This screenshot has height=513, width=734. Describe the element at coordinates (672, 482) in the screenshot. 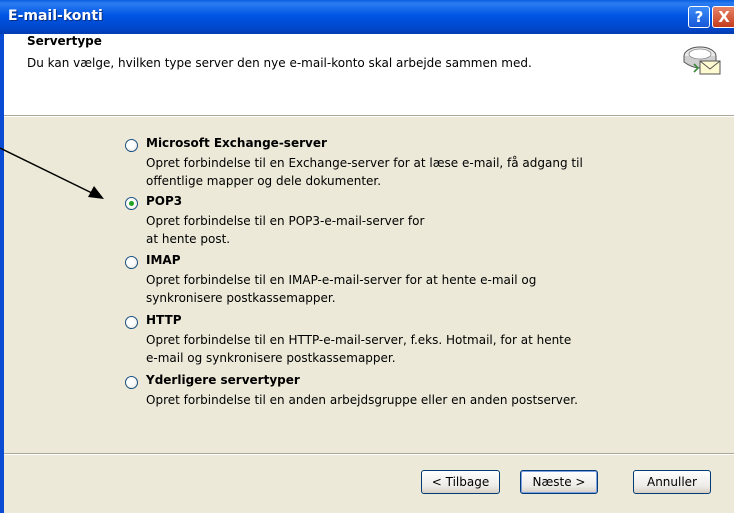

I see `cancel-button: Annuller` at that location.